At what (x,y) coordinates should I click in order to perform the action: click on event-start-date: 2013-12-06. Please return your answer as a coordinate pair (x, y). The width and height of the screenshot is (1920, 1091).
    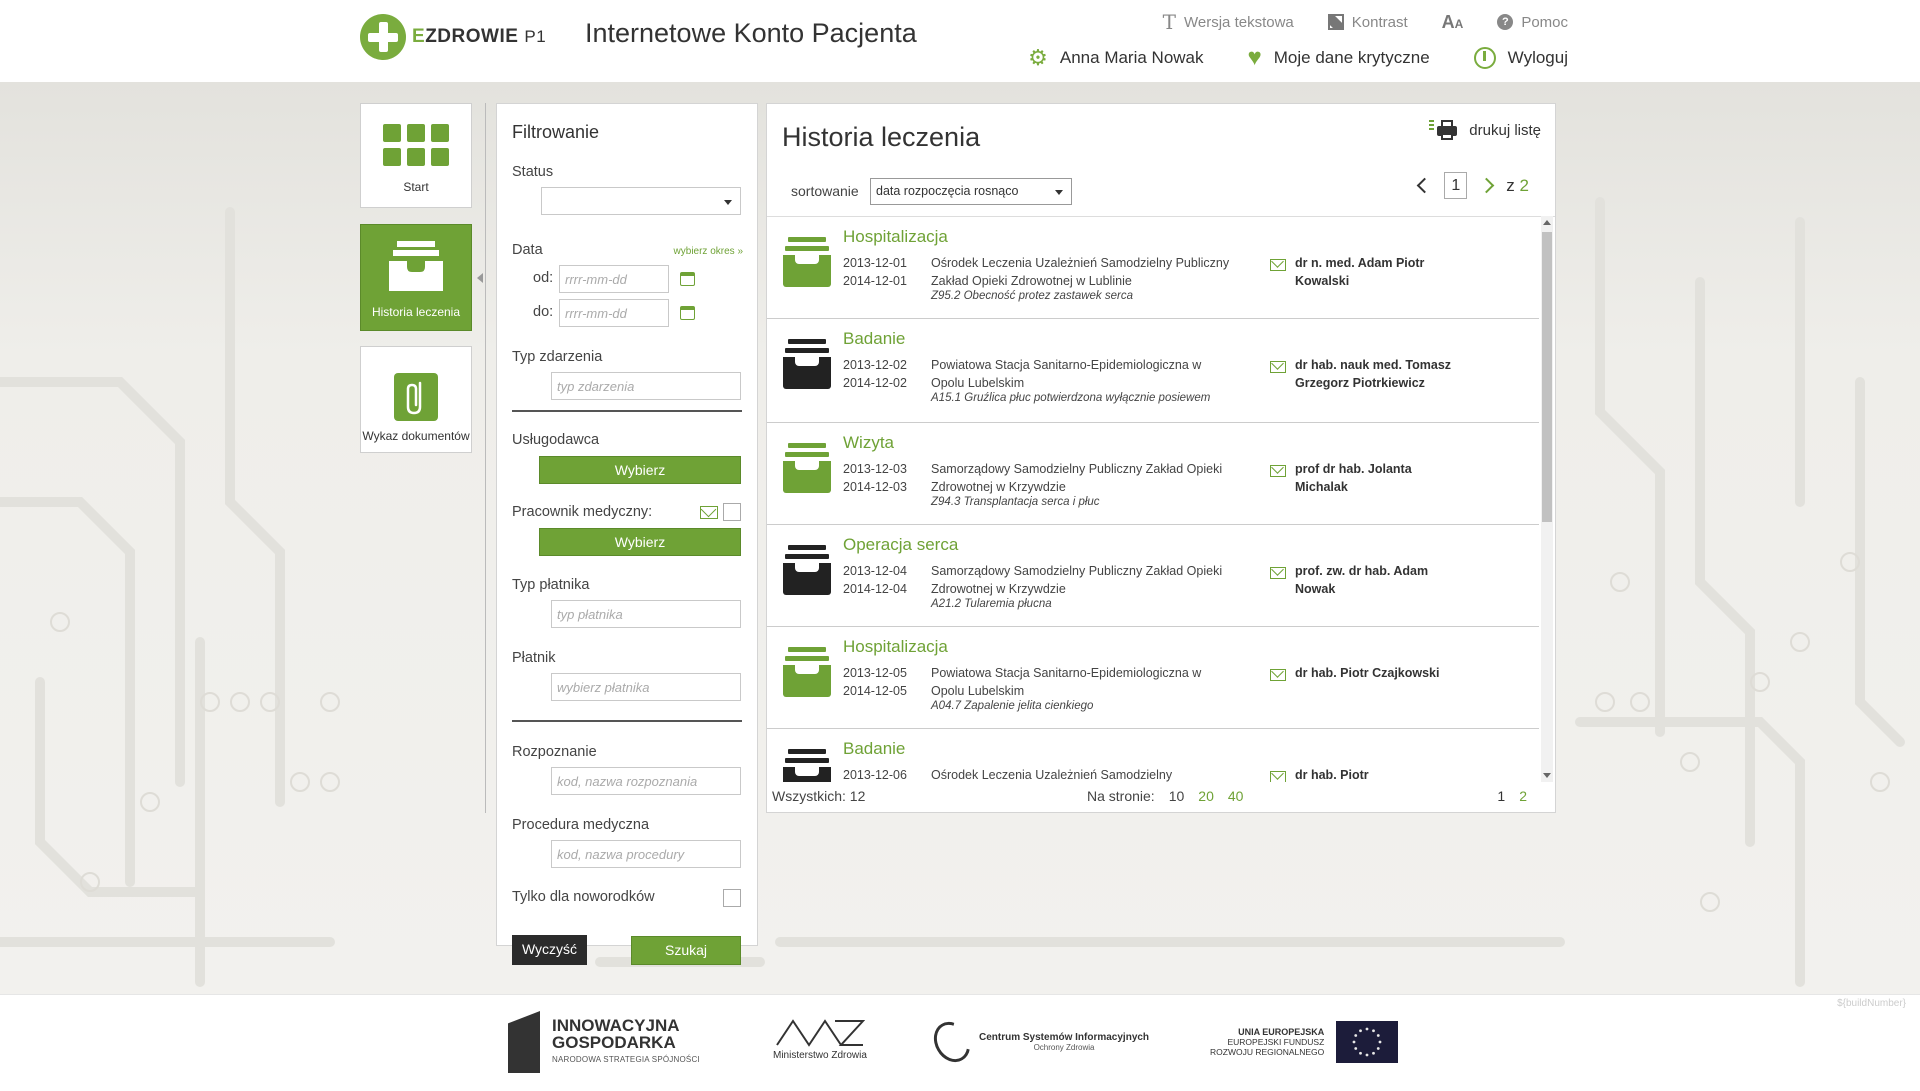
    Looking at the image, I should click on (875, 775).